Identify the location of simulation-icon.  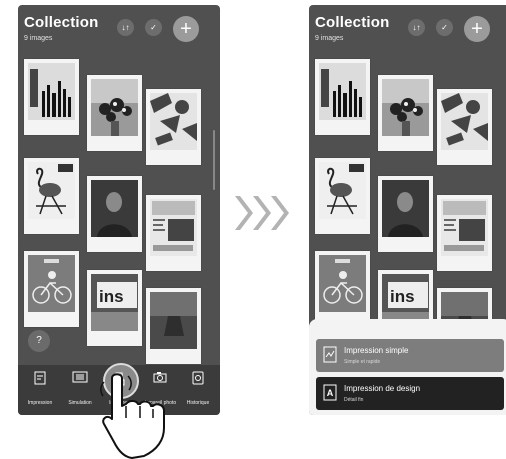
(80, 377).